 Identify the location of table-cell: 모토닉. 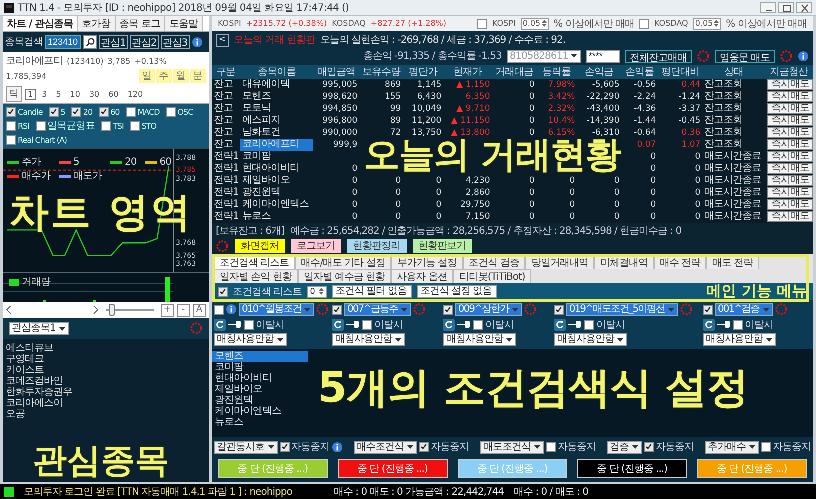
(277, 109).